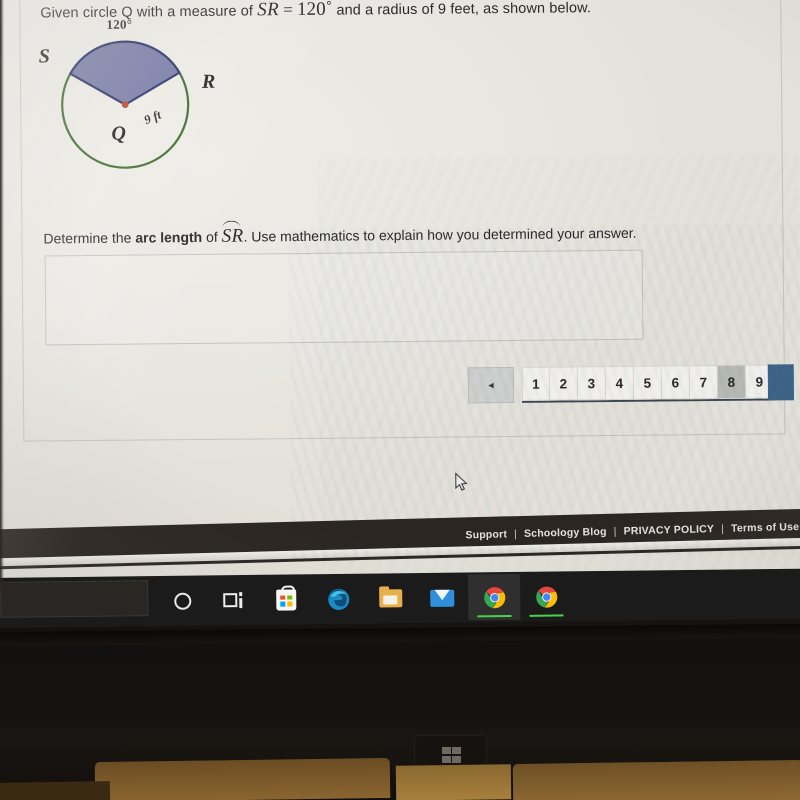  What do you see at coordinates (400, 635) in the screenshot?
I see `laptop-hinge` at bounding box center [400, 635].